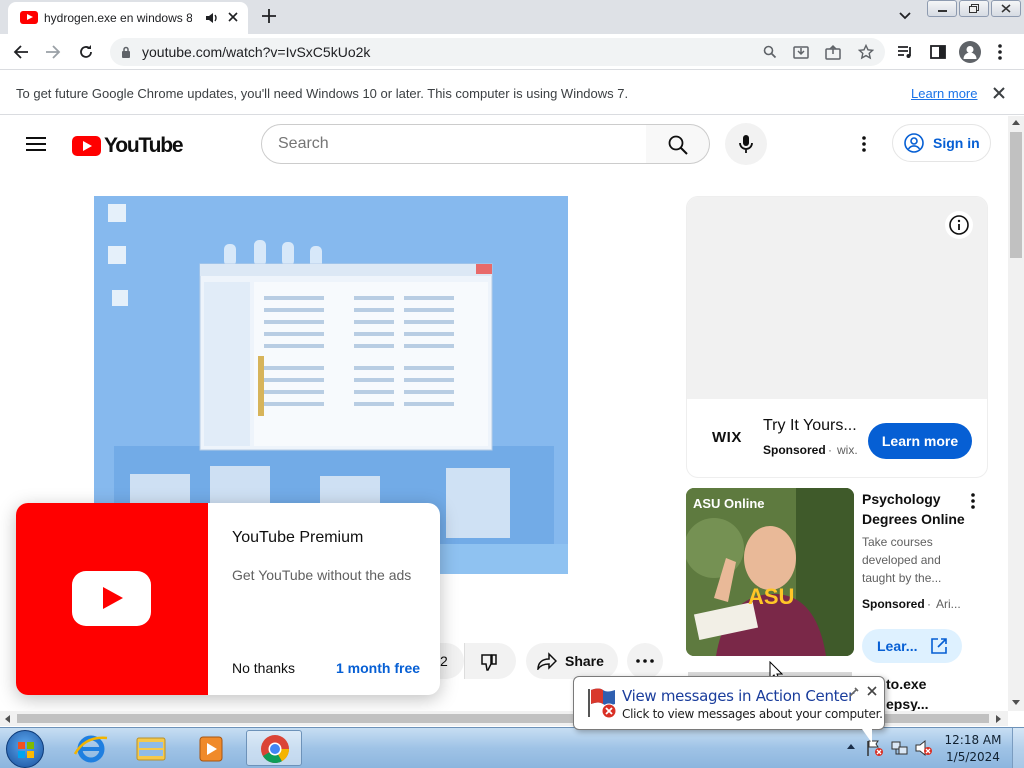 The image size is (1024, 768). Describe the element at coordinates (1016, 702) in the screenshot. I see `scroll-down-arrow-icon` at that location.